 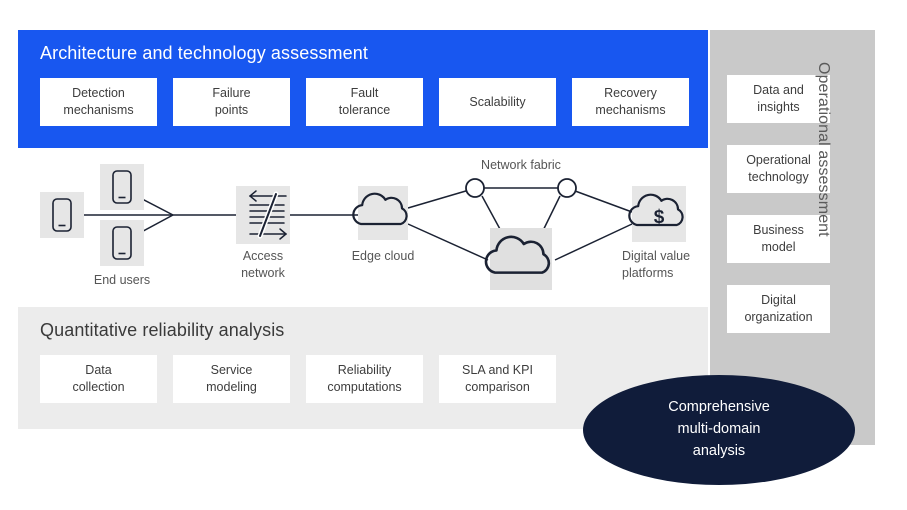 I want to click on architecture-item-label: Recovery mechanisms, so click(x=630, y=101).